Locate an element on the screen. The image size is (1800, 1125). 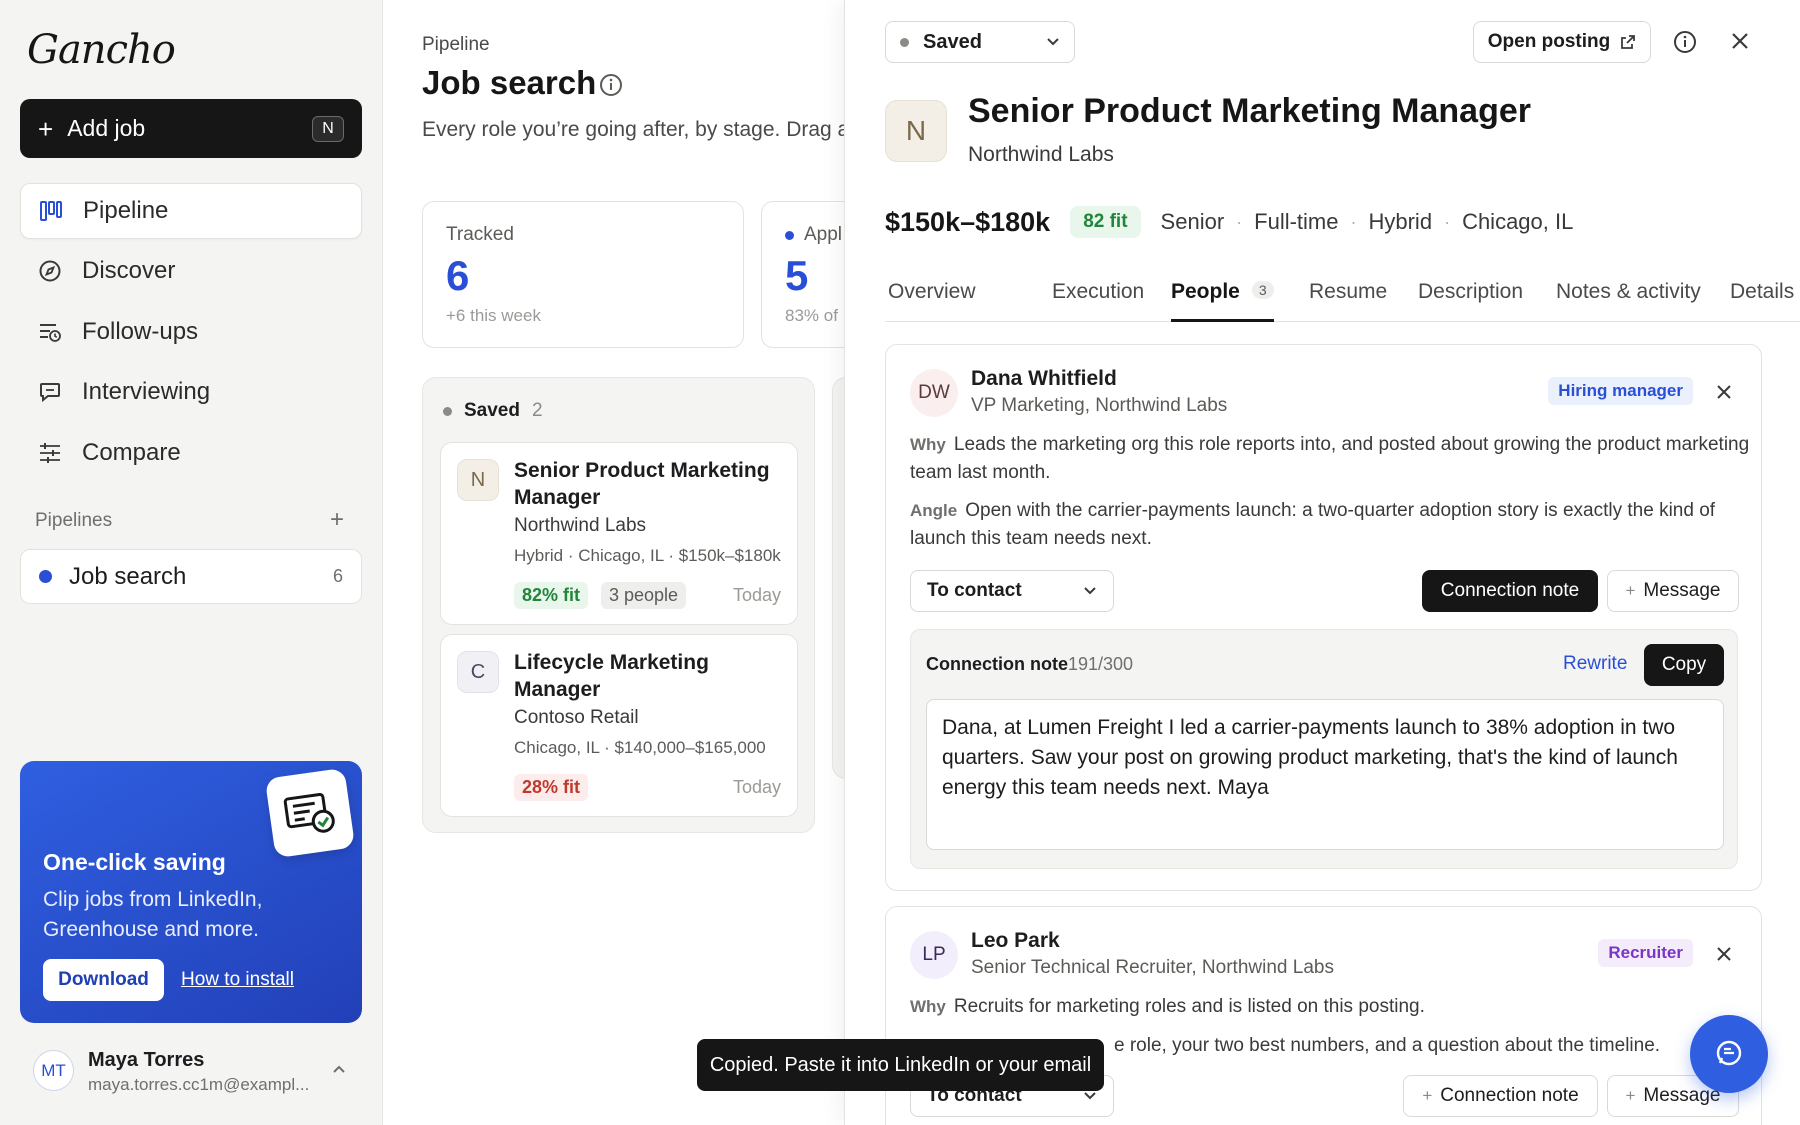
person-title: VP Marketing, Northwind Labs is located at coordinates (1099, 405).